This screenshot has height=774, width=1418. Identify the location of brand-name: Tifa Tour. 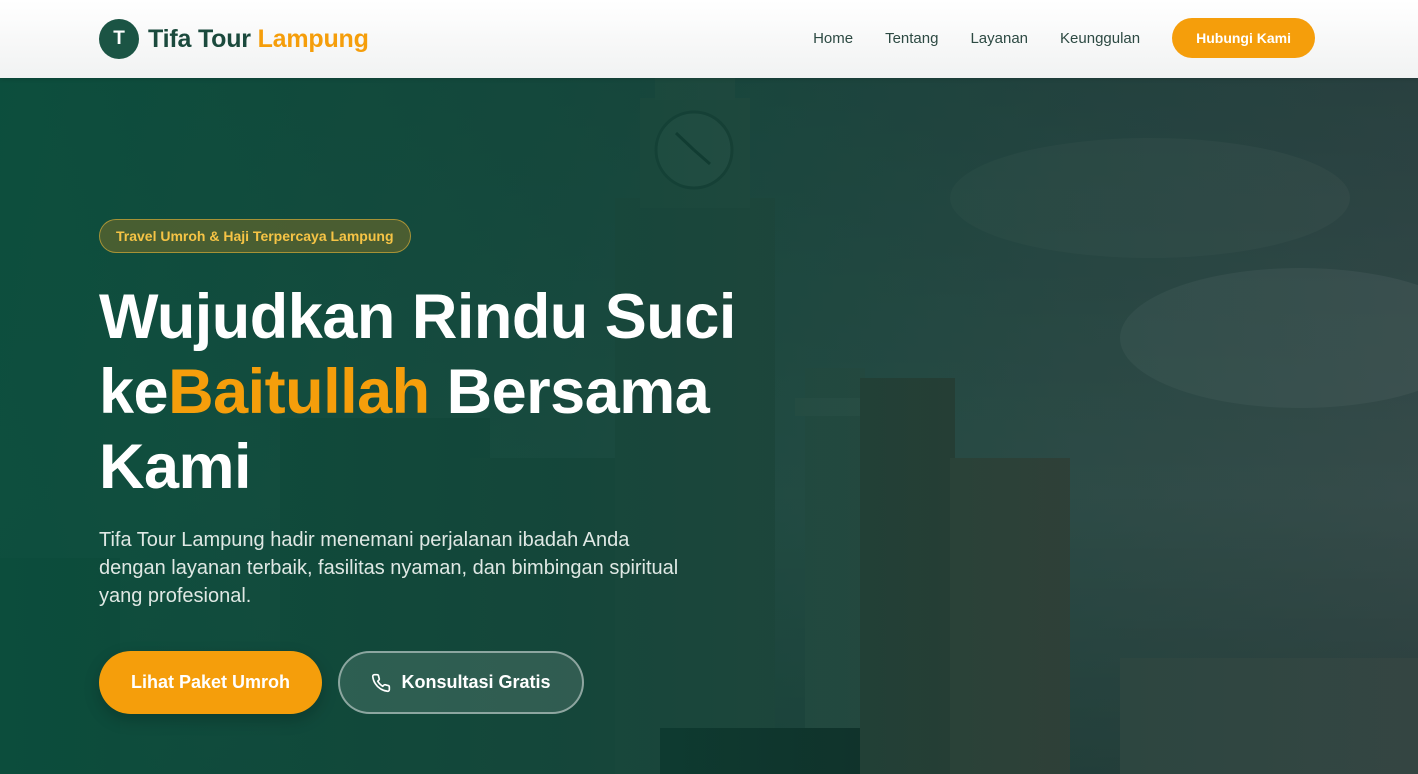
(199, 38).